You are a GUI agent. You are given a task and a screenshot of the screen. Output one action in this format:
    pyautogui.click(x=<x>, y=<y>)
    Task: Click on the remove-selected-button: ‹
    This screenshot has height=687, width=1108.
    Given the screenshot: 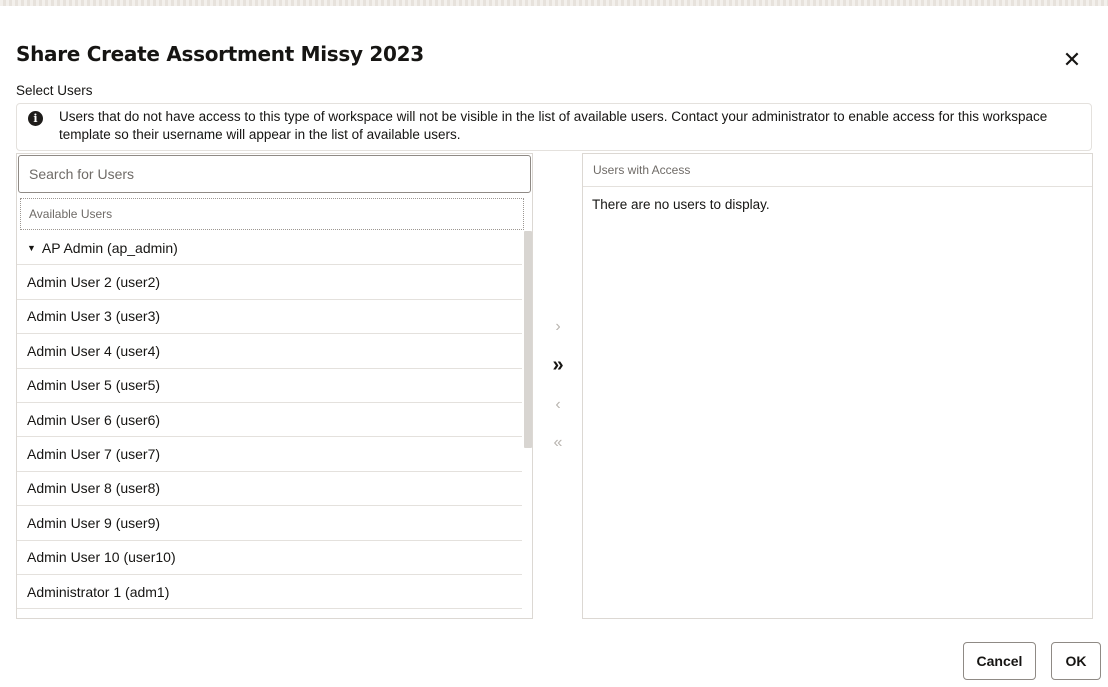 What is the action you would take?
    pyautogui.click(x=558, y=405)
    